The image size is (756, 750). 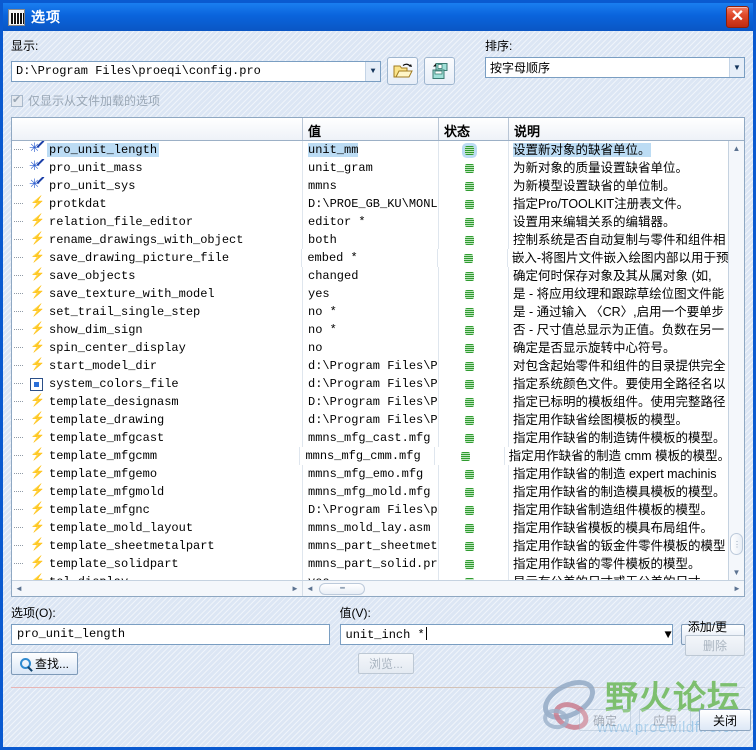 What do you see at coordinates (156, 456) in the screenshot?
I see `cell-option-name: template_mfgcmm` at bounding box center [156, 456].